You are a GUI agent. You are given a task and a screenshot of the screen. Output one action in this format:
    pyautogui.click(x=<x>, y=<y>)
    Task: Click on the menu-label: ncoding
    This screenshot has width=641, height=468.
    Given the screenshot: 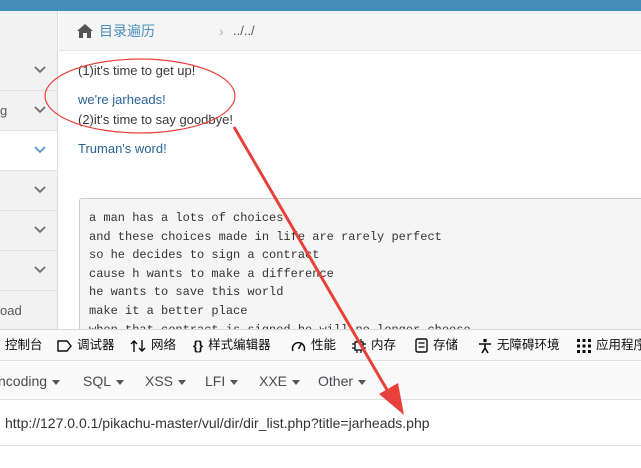 What is the action you would take?
    pyautogui.click(x=24, y=381)
    